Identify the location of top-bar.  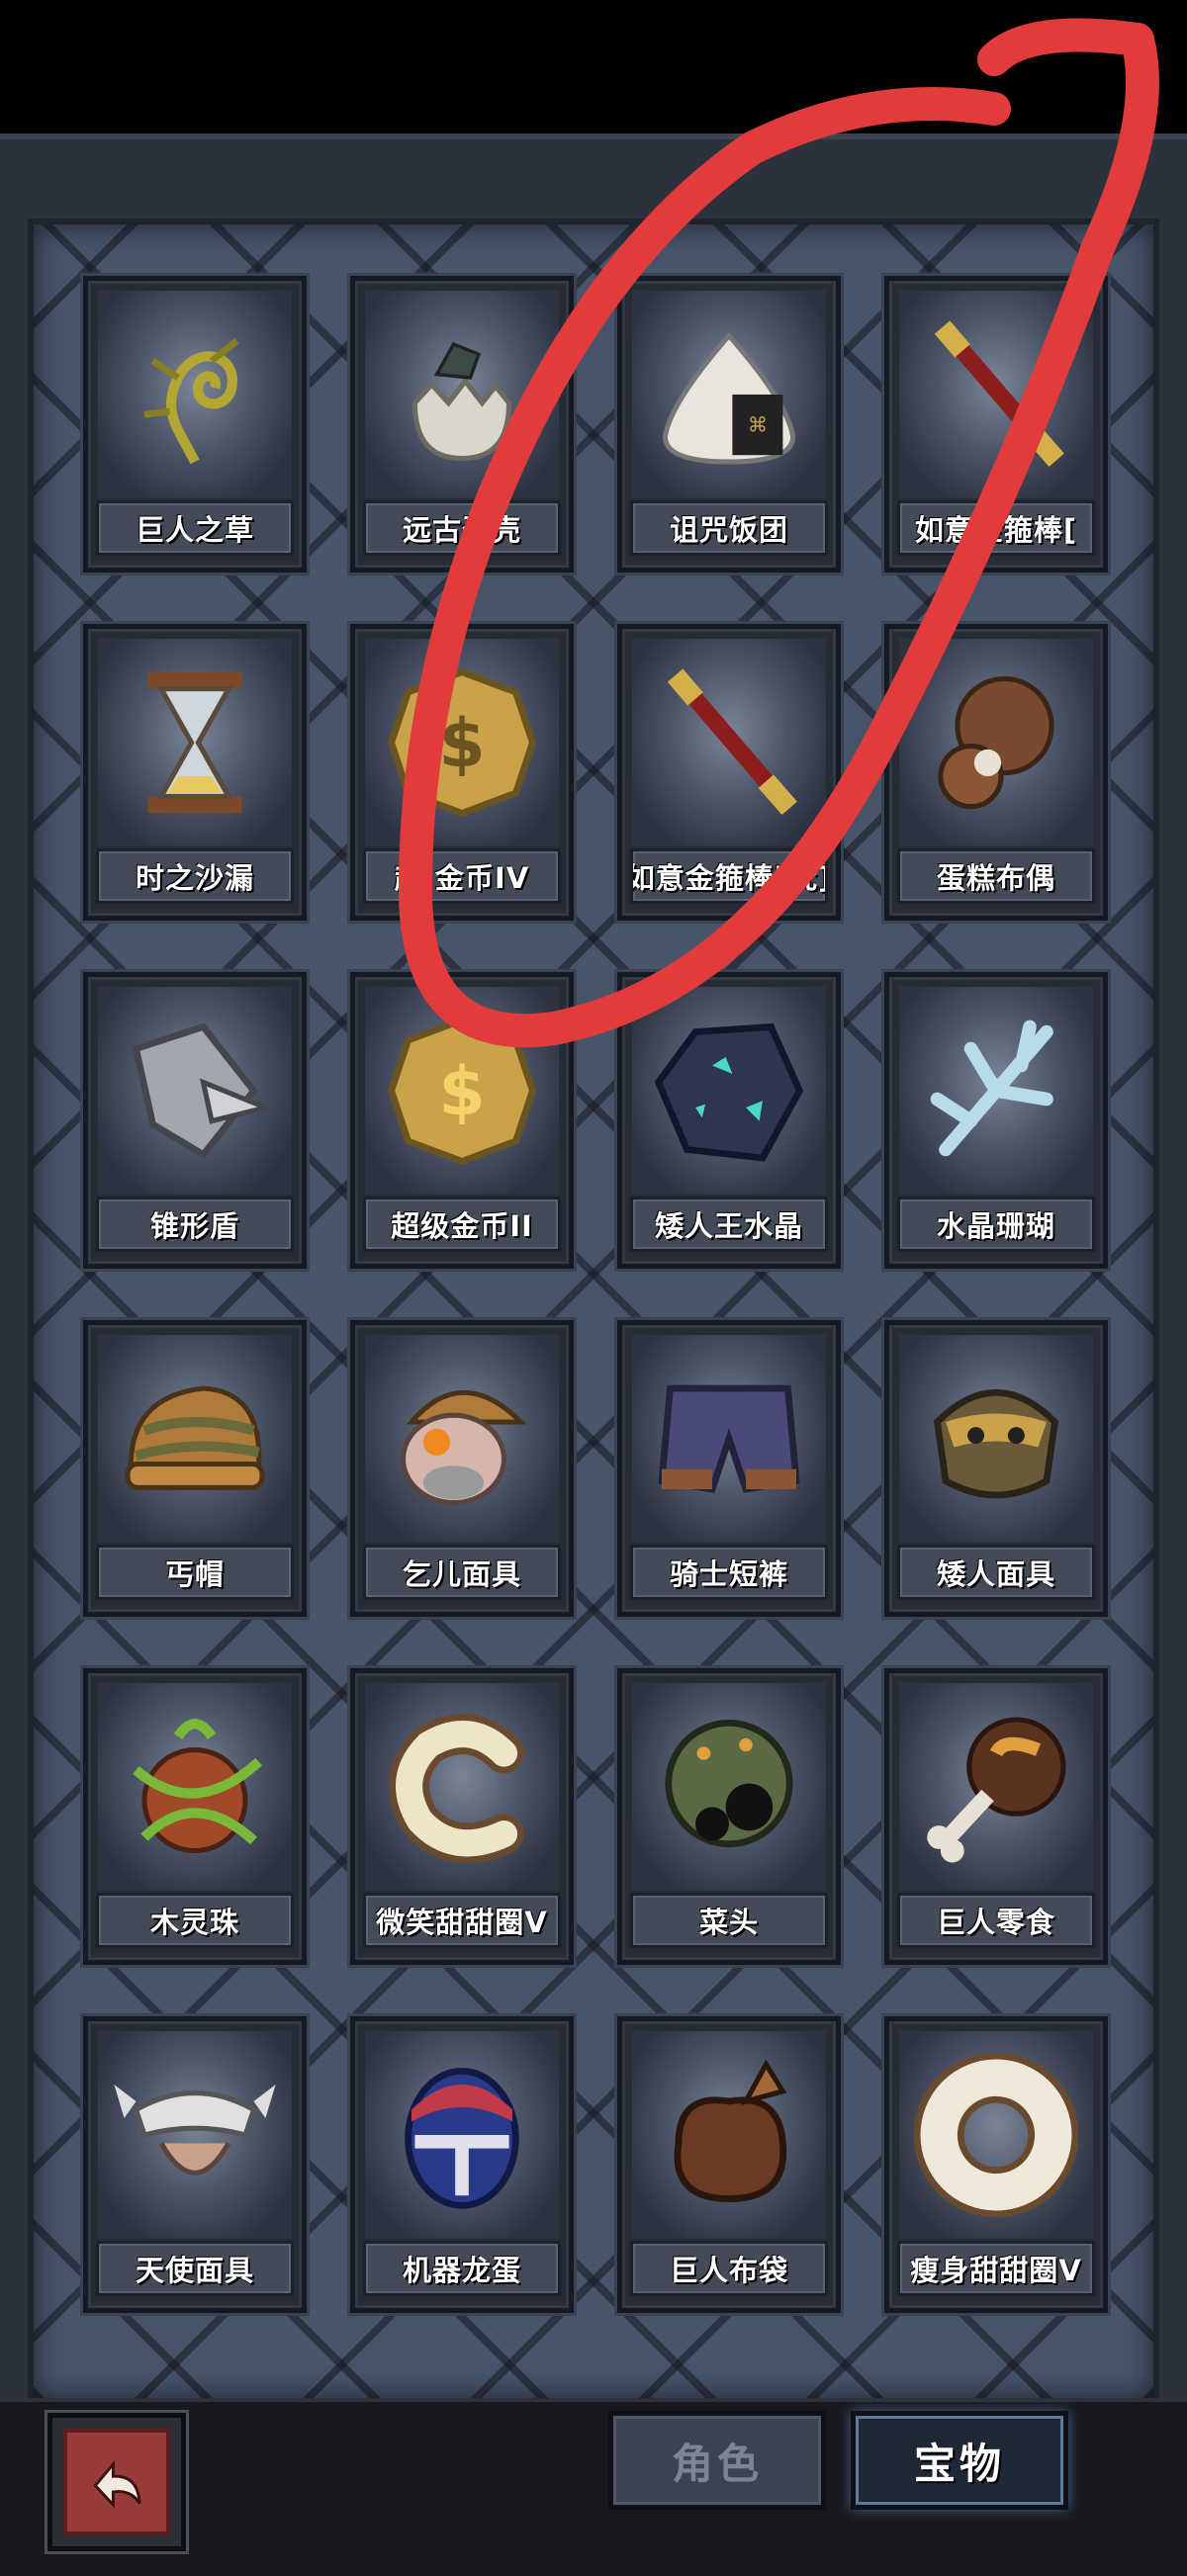
(593, 66).